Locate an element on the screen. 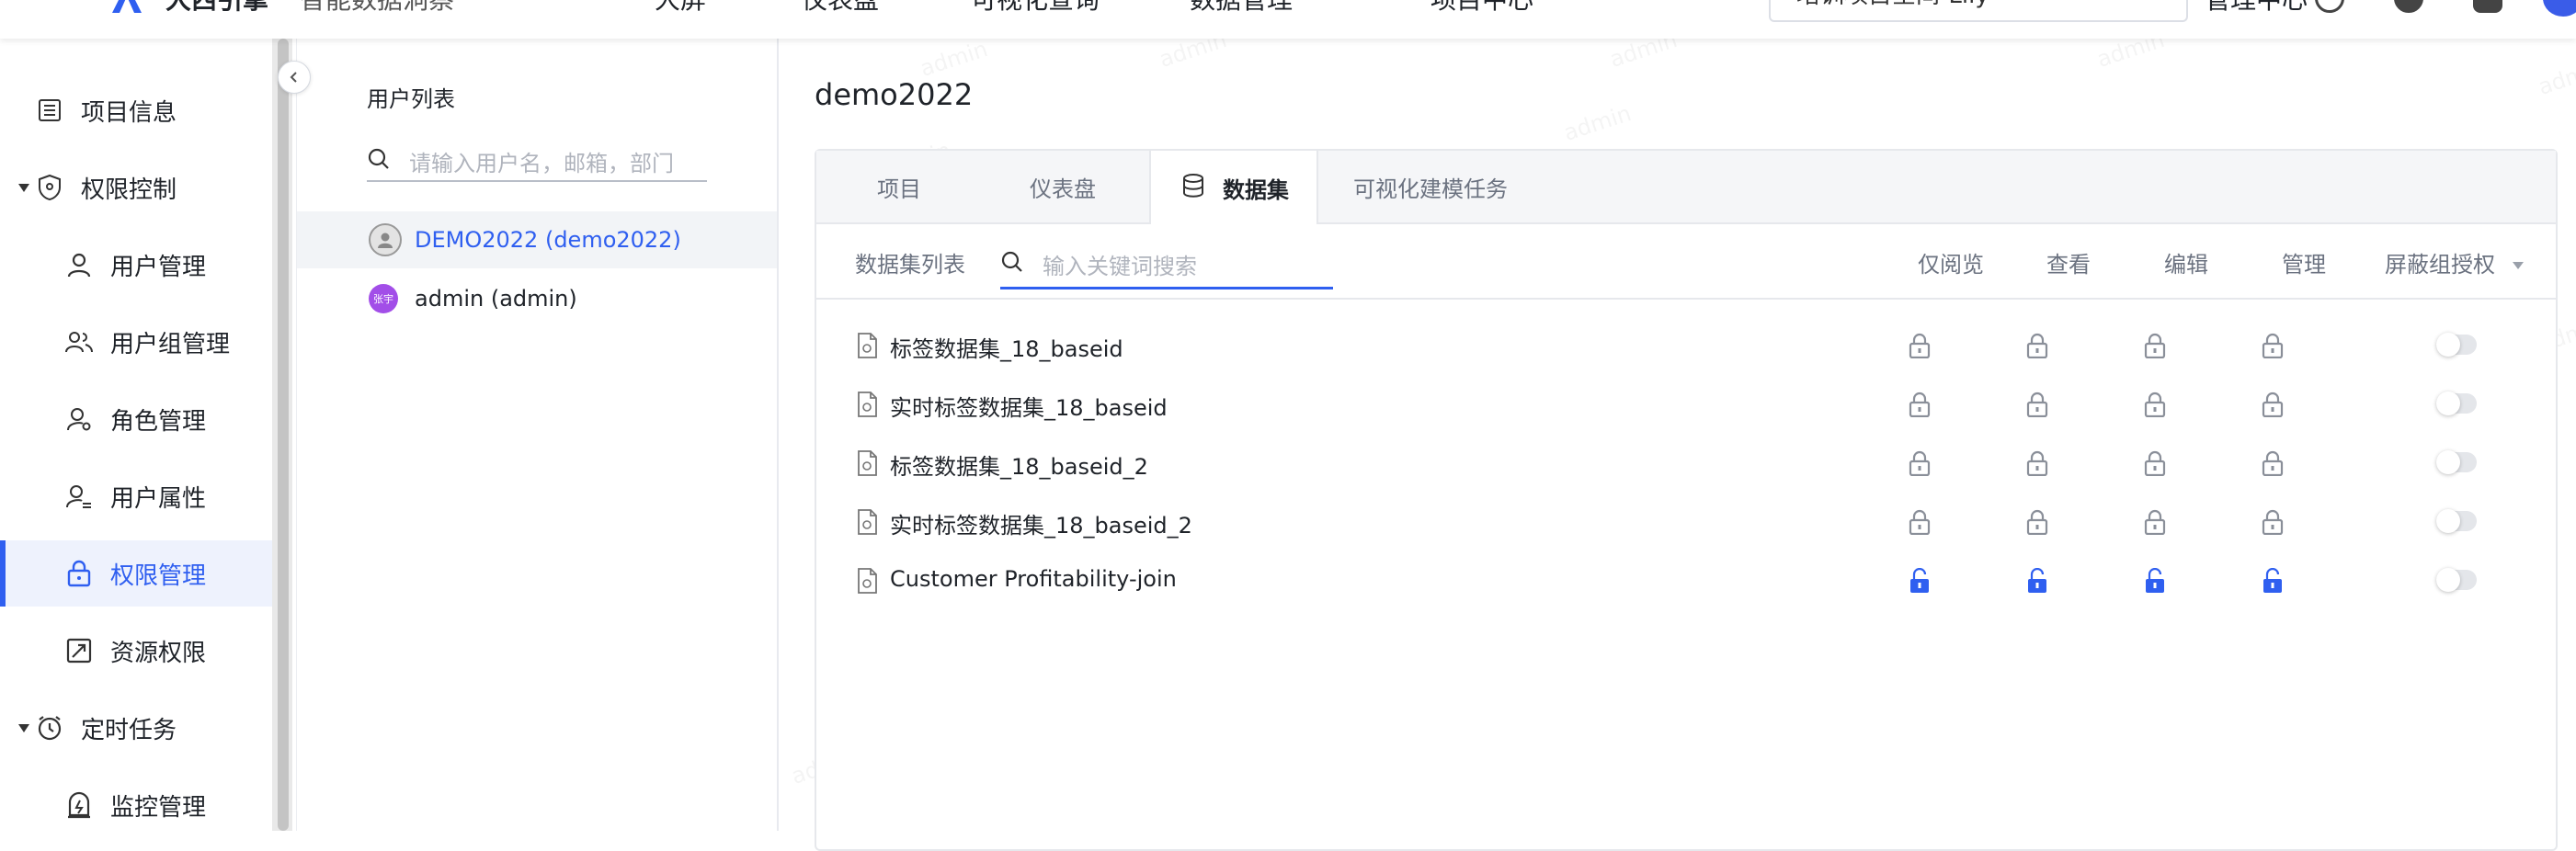 The image size is (2576, 851). notification-icon is located at coordinates (2487, 6).